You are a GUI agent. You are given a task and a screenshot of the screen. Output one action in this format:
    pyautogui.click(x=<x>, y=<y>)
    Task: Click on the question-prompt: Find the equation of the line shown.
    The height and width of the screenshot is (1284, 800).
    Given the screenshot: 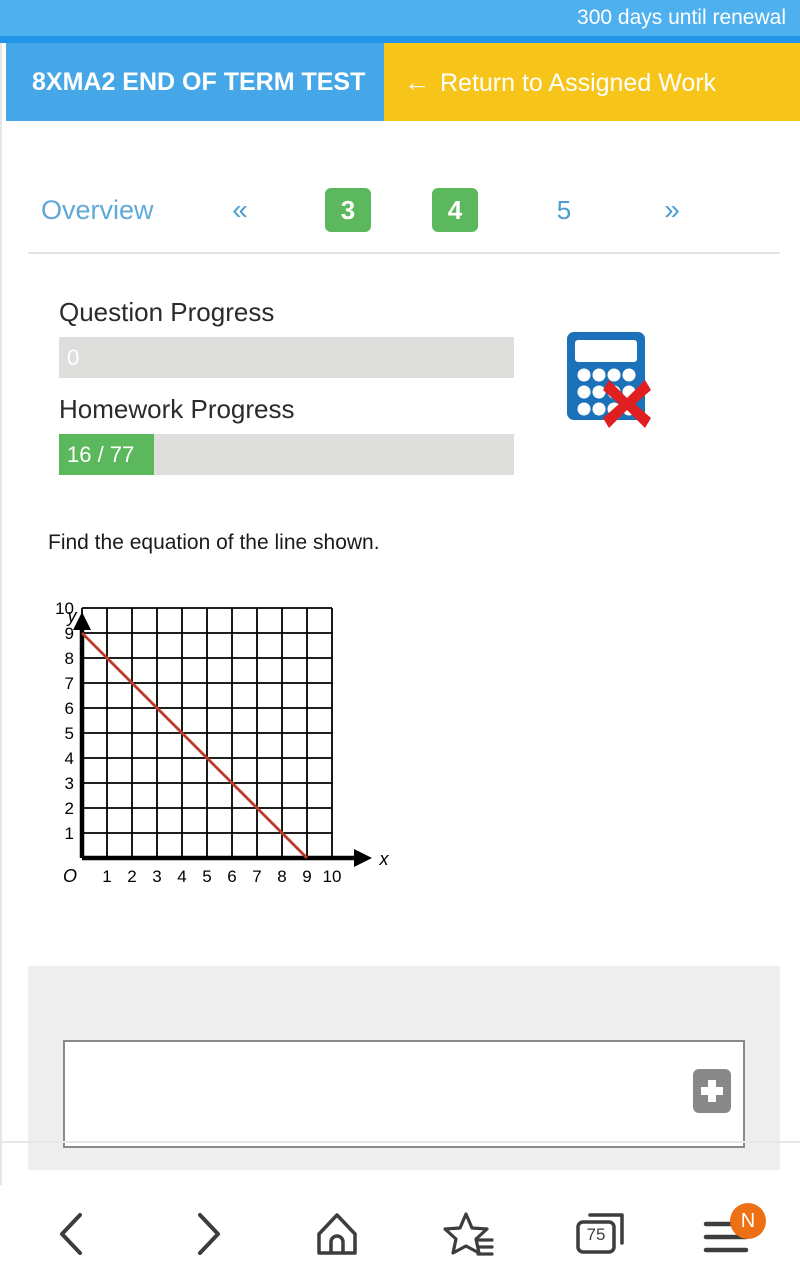 What is the action you would take?
    pyautogui.click(x=214, y=542)
    